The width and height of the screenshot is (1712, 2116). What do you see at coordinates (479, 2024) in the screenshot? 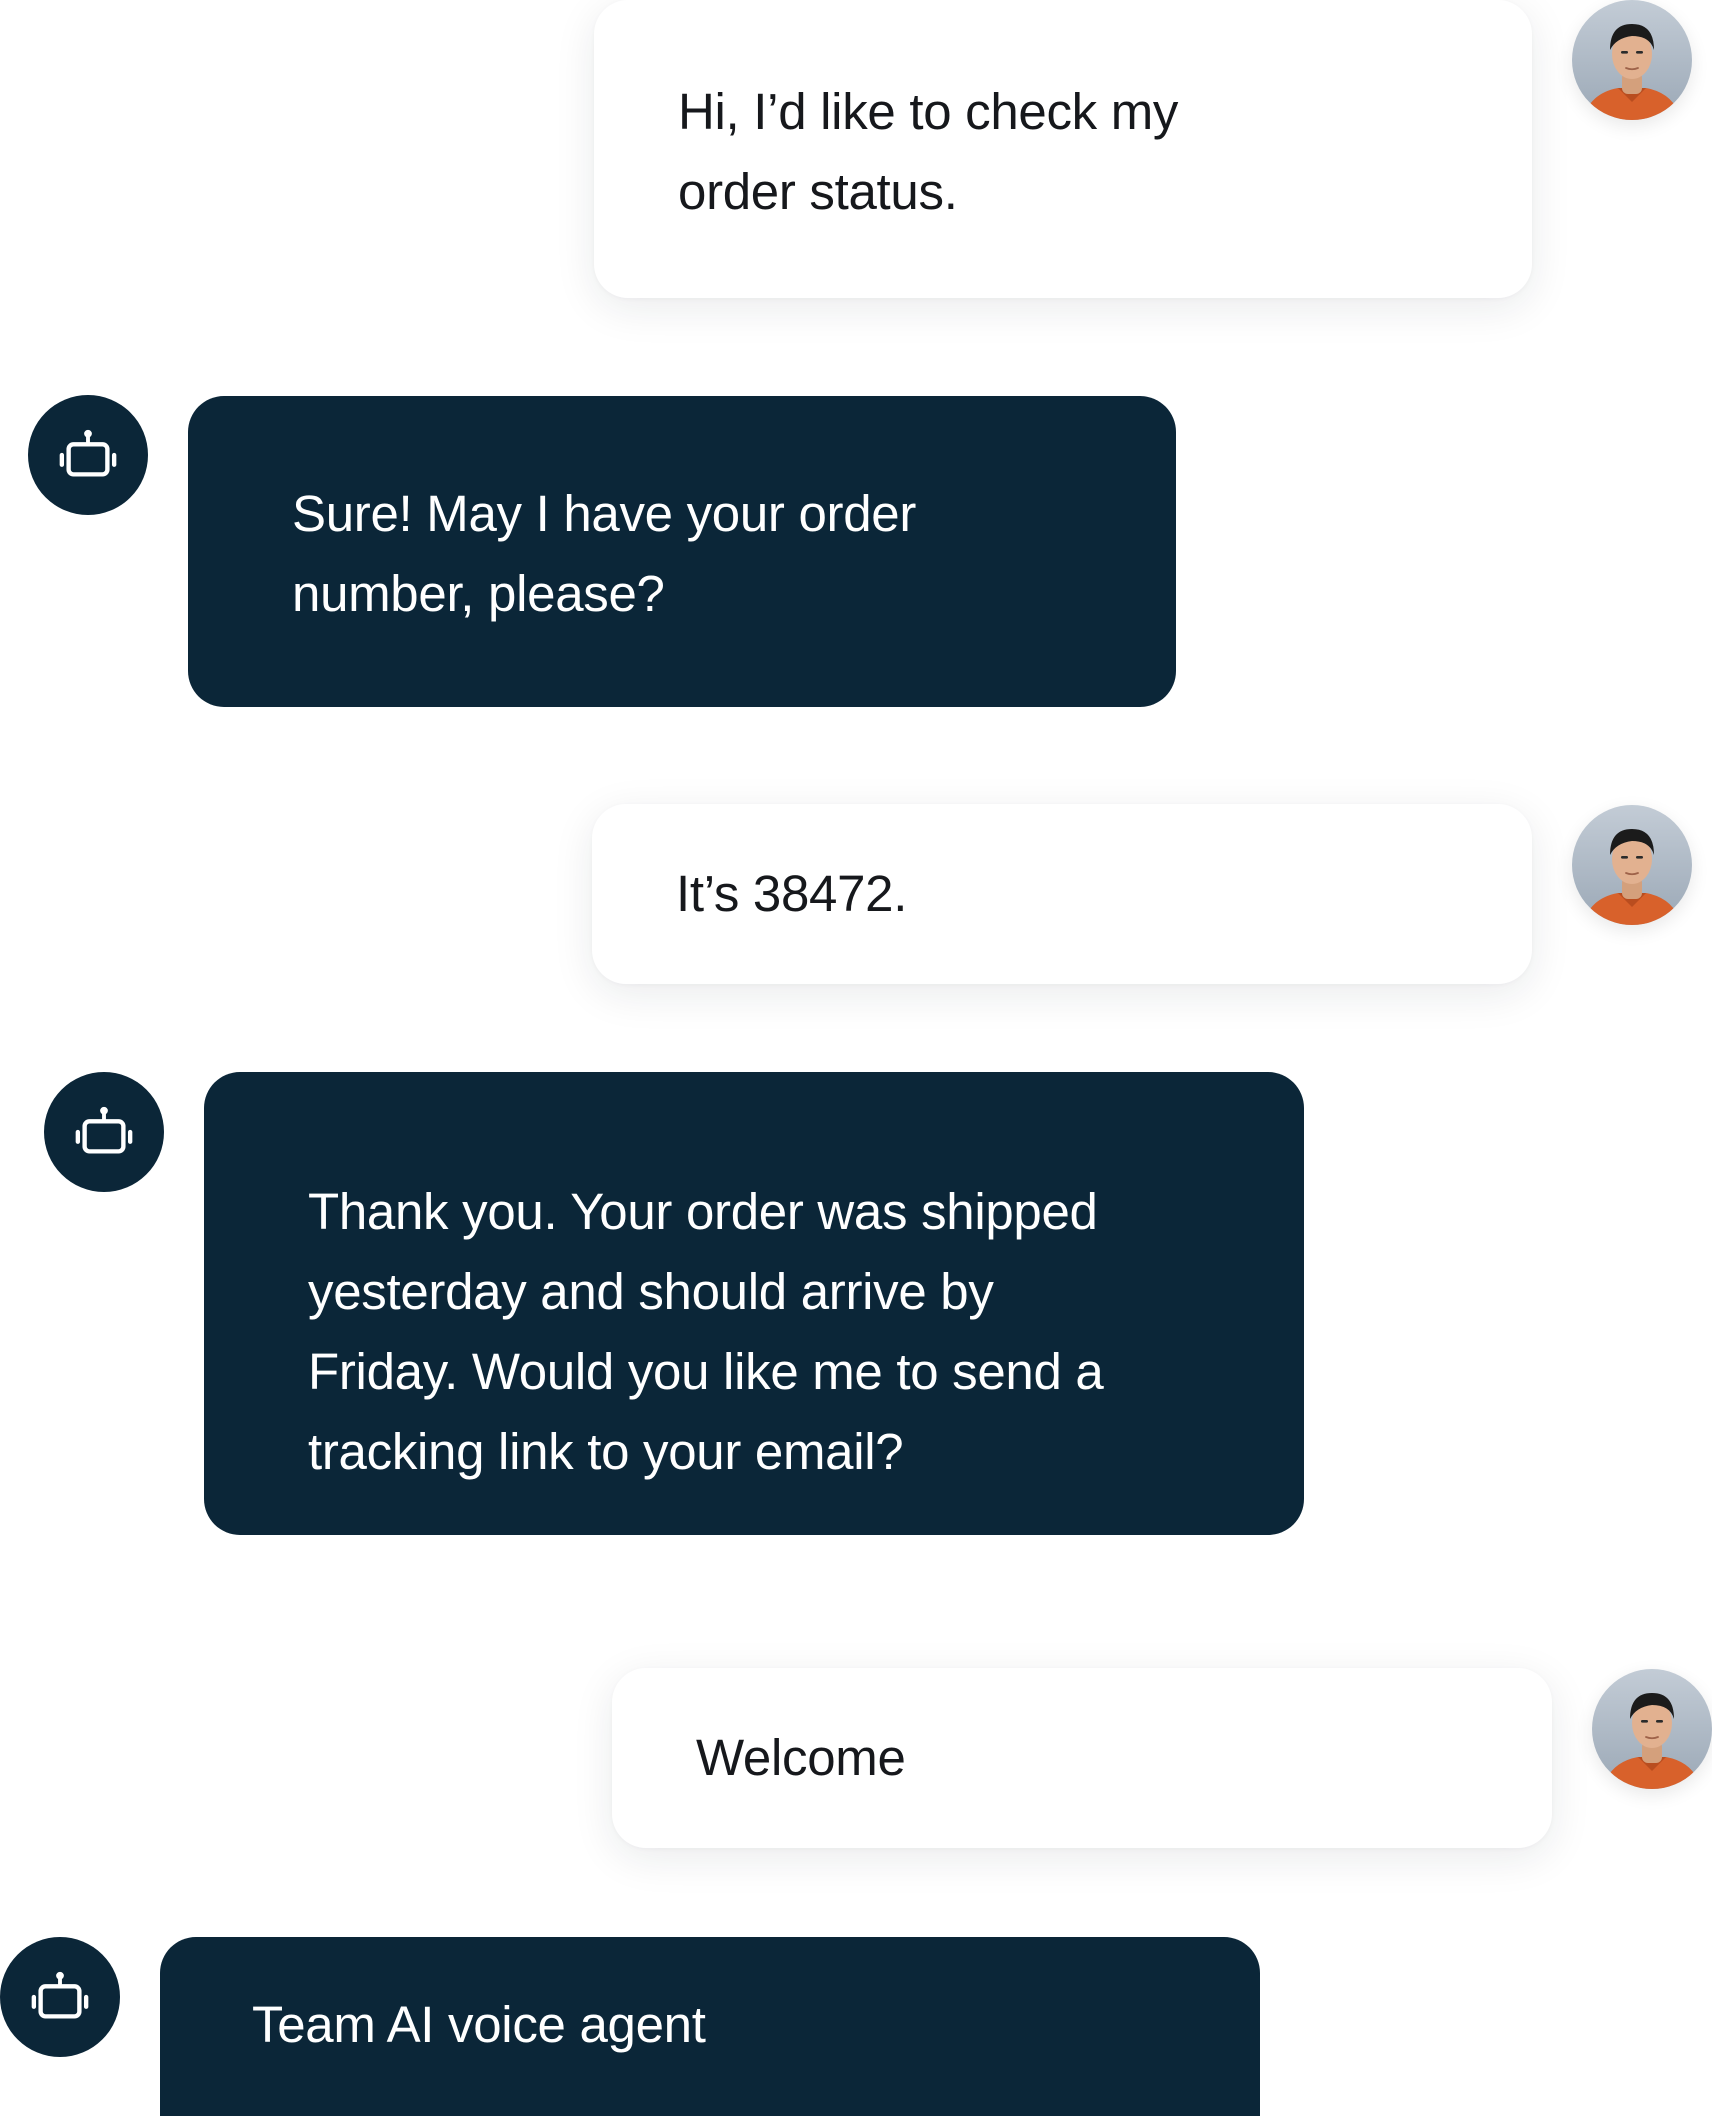
I see `agent-message-text: Team AI voice agent` at bounding box center [479, 2024].